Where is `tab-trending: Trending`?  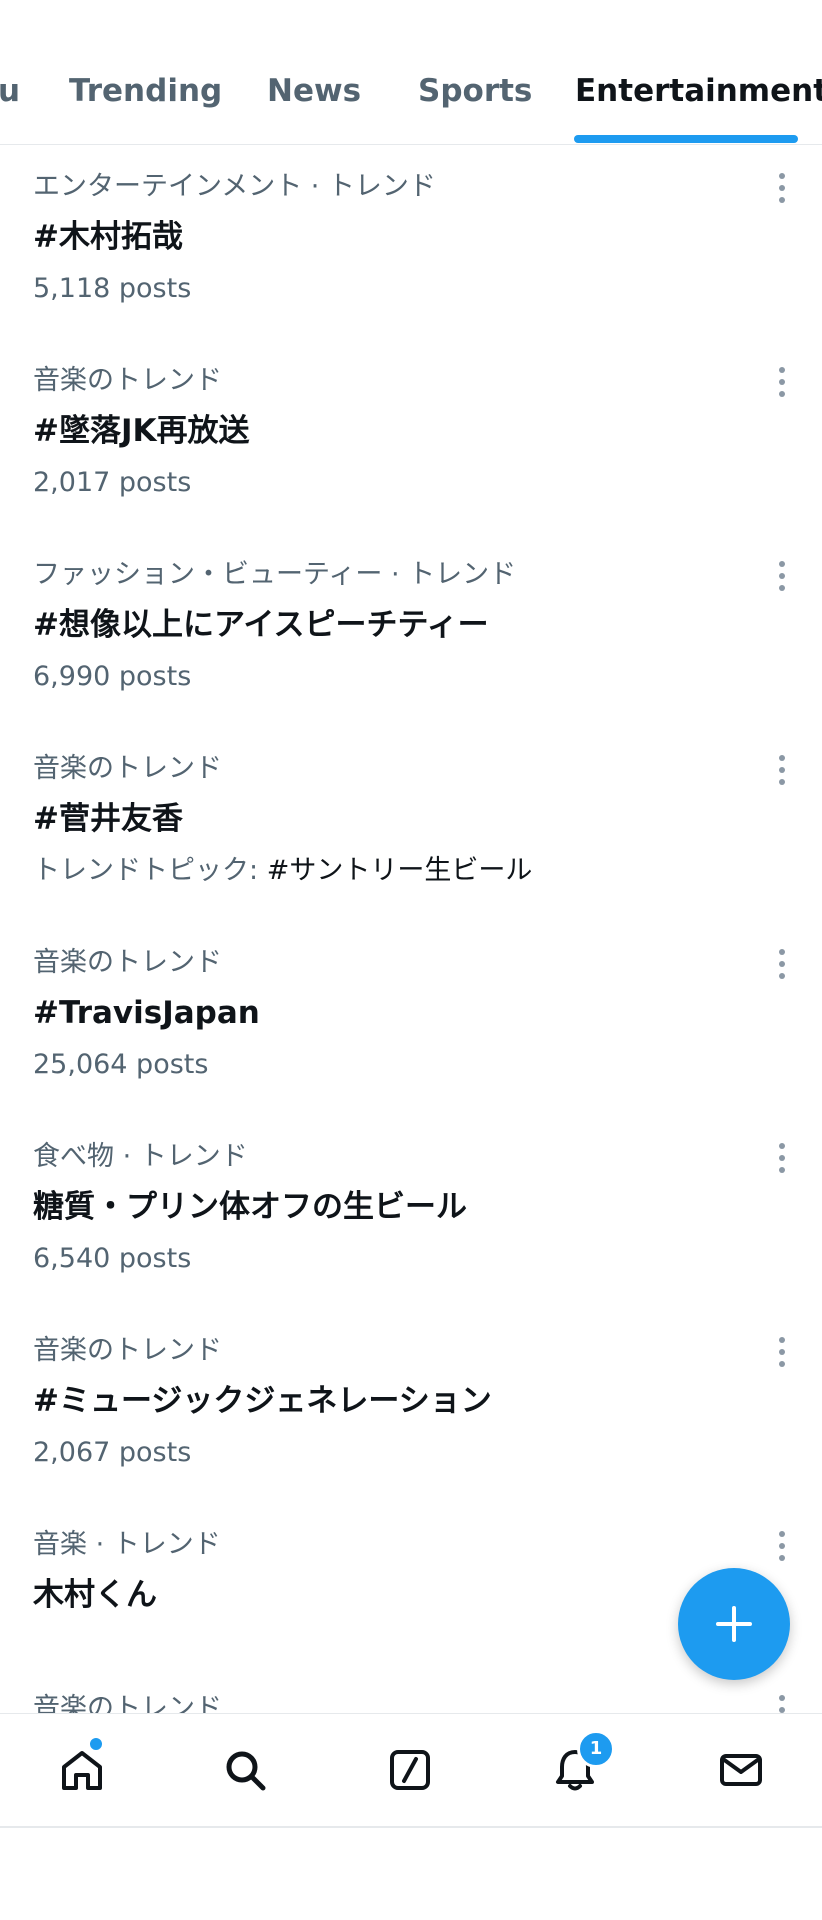
tab-trending: Trending is located at coordinates (145, 91).